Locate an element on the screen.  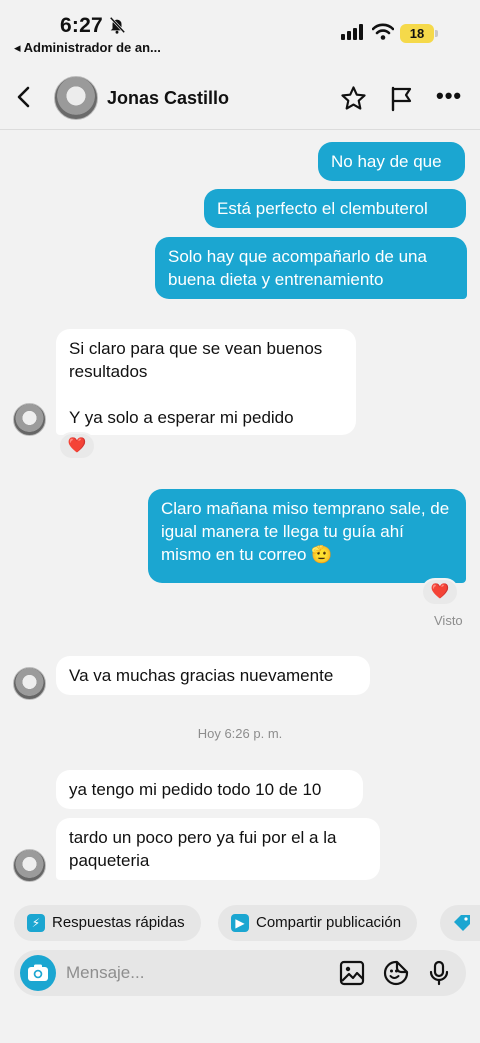
camera-button is located at coordinates (38, 973).